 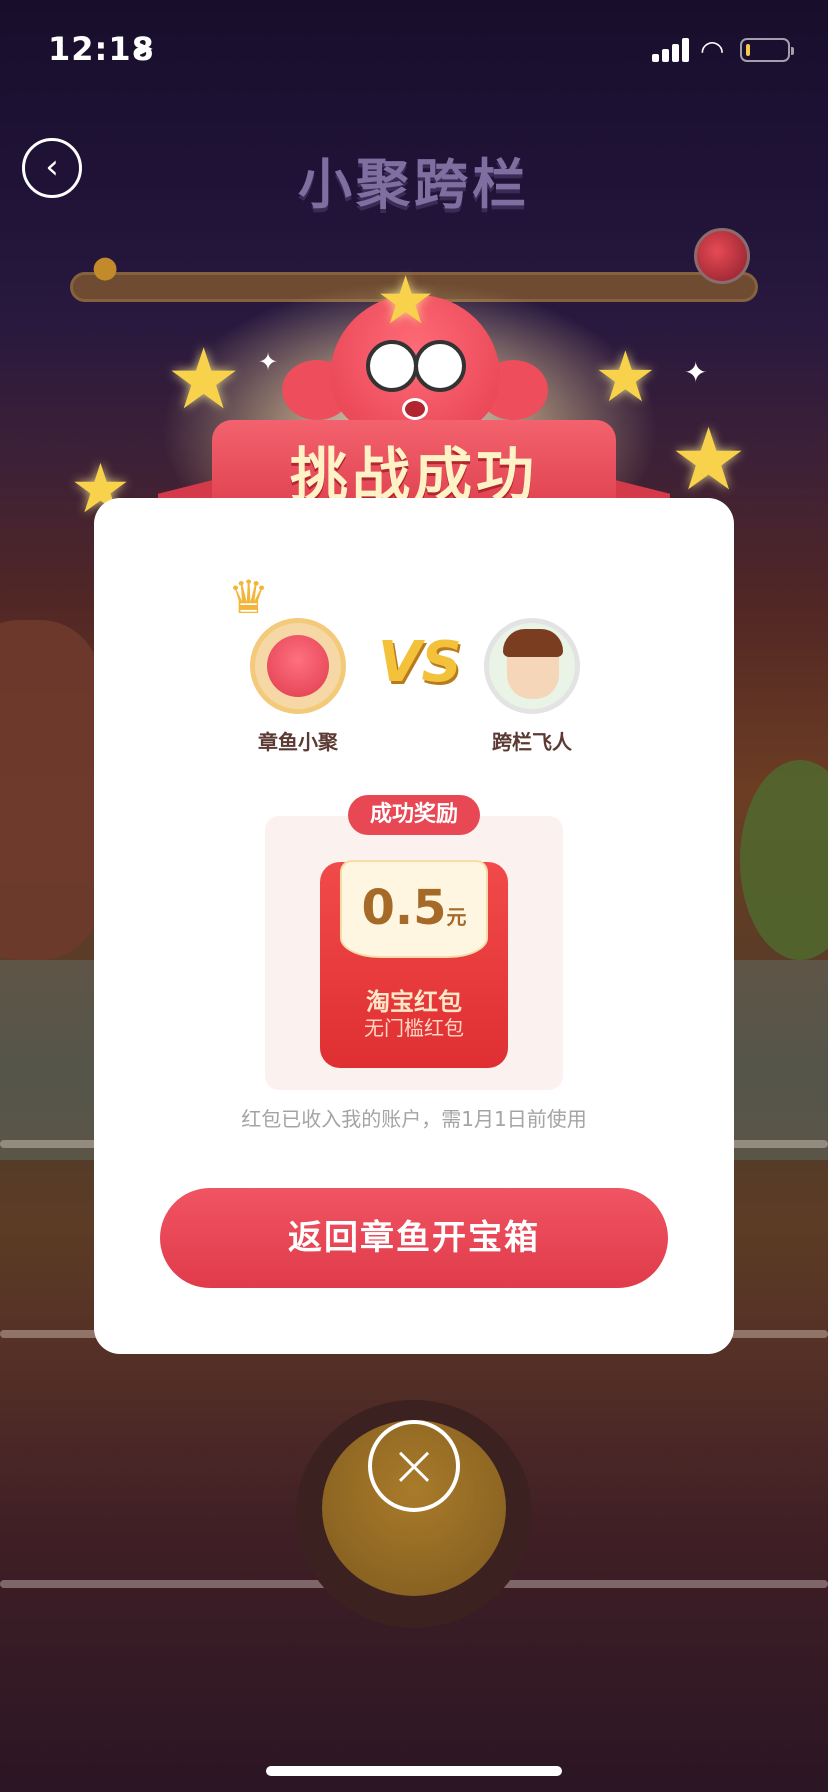 What do you see at coordinates (143, 49) in the screenshot?
I see `location-arrow-icon: ➤` at bounding box center [143, 49].